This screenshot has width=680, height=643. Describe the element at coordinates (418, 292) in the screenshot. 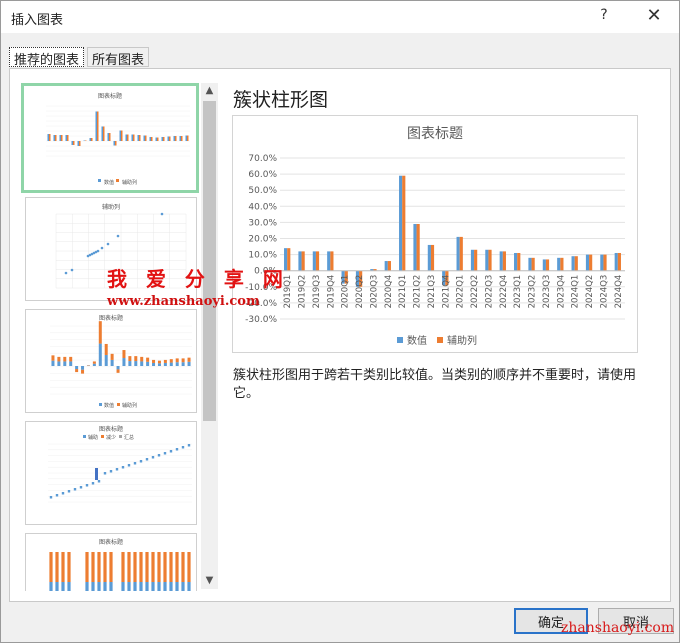

I see `x-tick-label: 2021Q2` at that location.